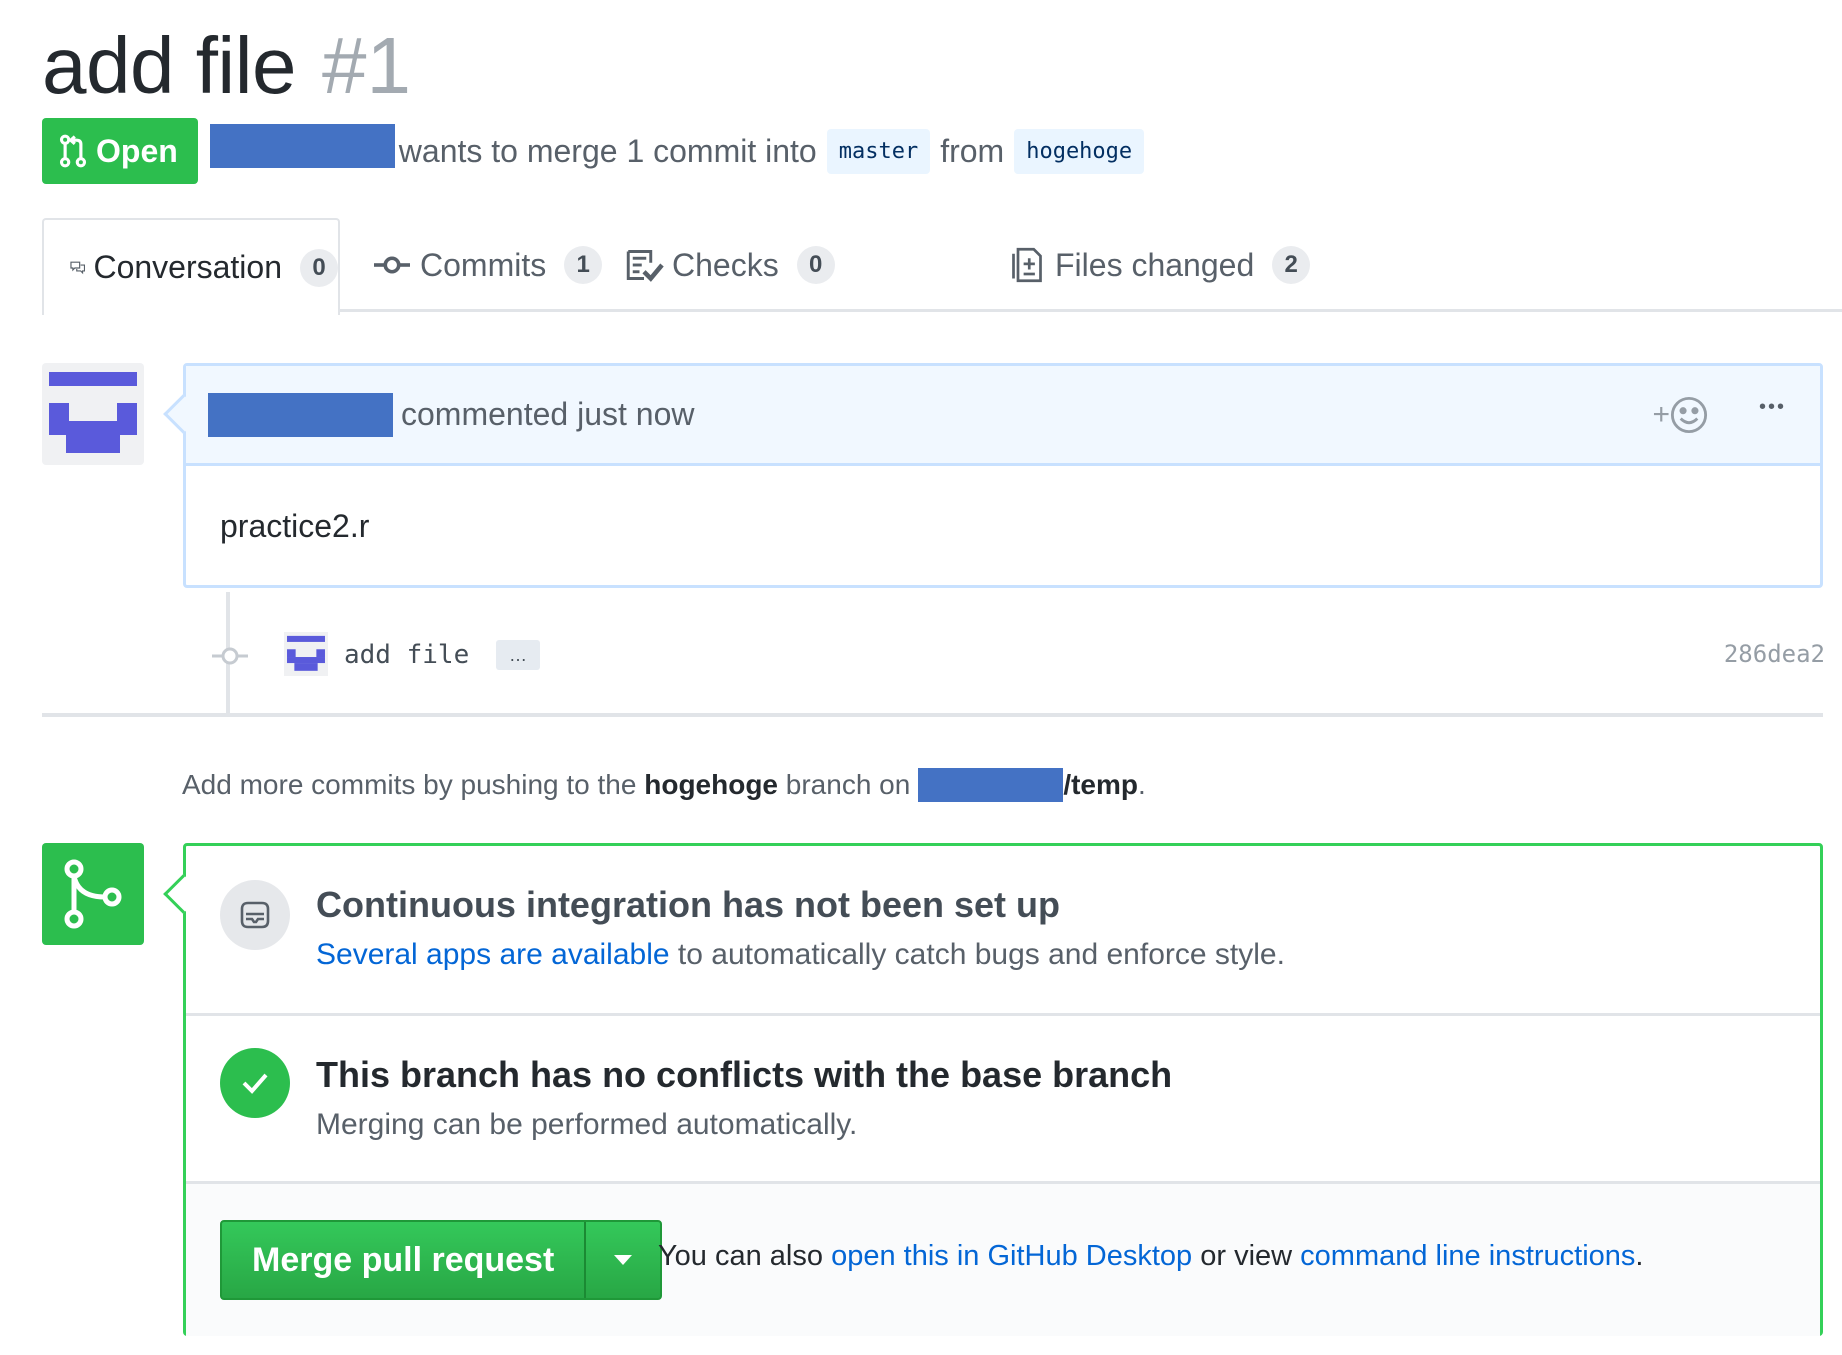 This screenshot has width=1842, height=1355. What do you see at coordinates (725, 264) in the screenshot?
I see `tab-label: Checks` at bounding box center [725, 264].